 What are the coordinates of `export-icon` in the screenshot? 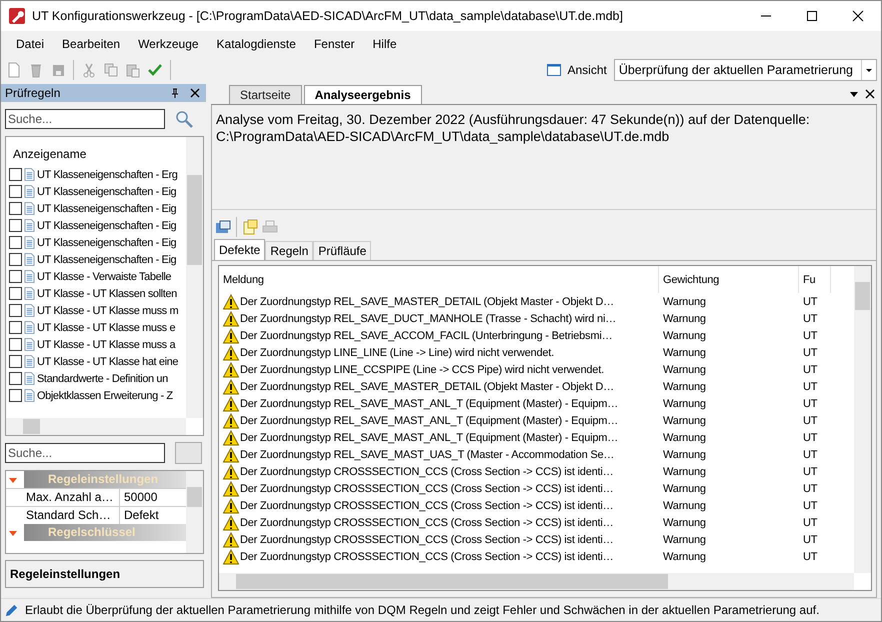 It's located at (223, 227).